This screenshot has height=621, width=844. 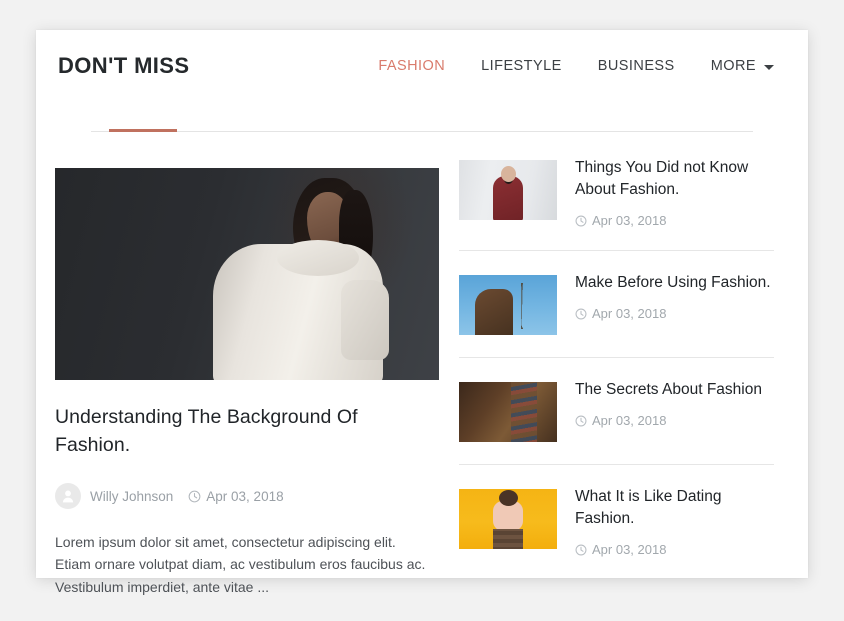 I want to click on hero-collar, so click(x=318, y=258).